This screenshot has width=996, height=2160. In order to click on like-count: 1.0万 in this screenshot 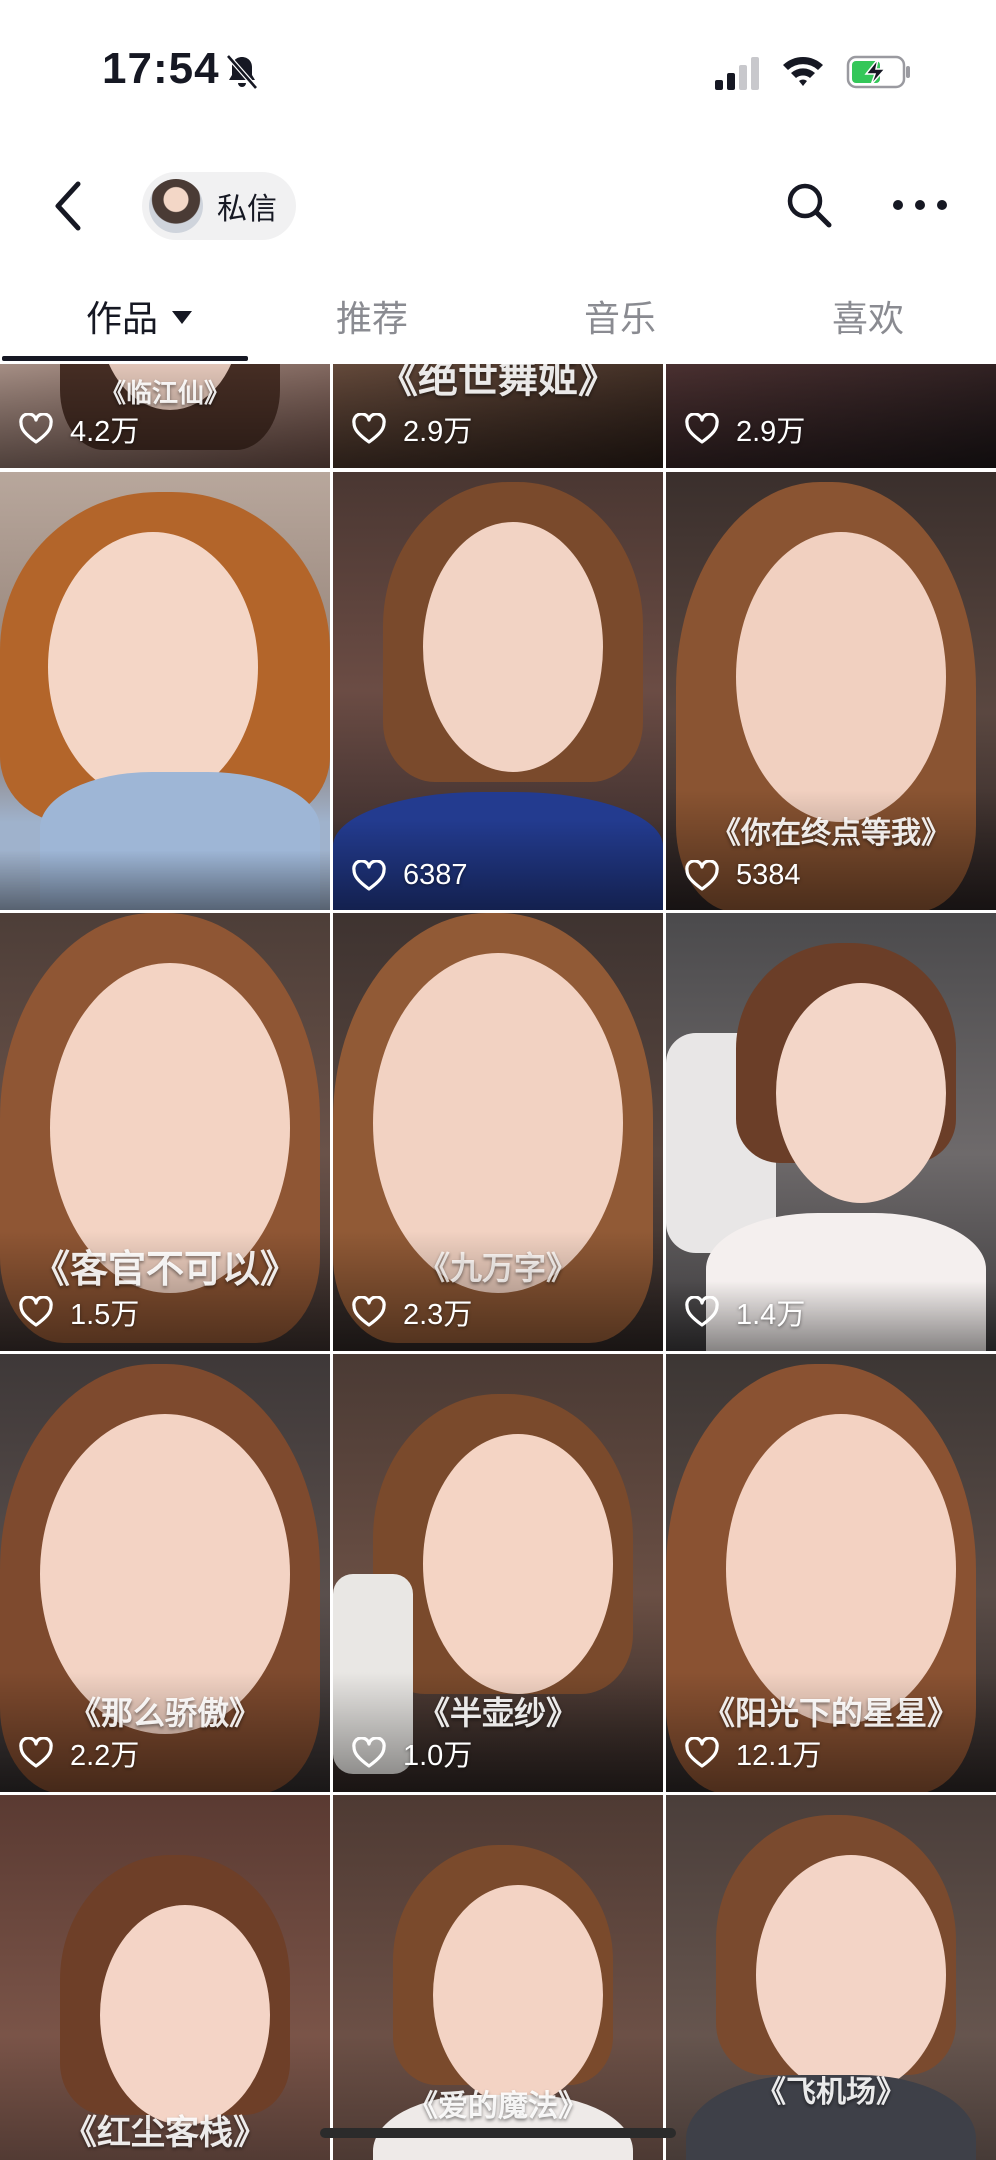, I will do `click(411, 1753)`.